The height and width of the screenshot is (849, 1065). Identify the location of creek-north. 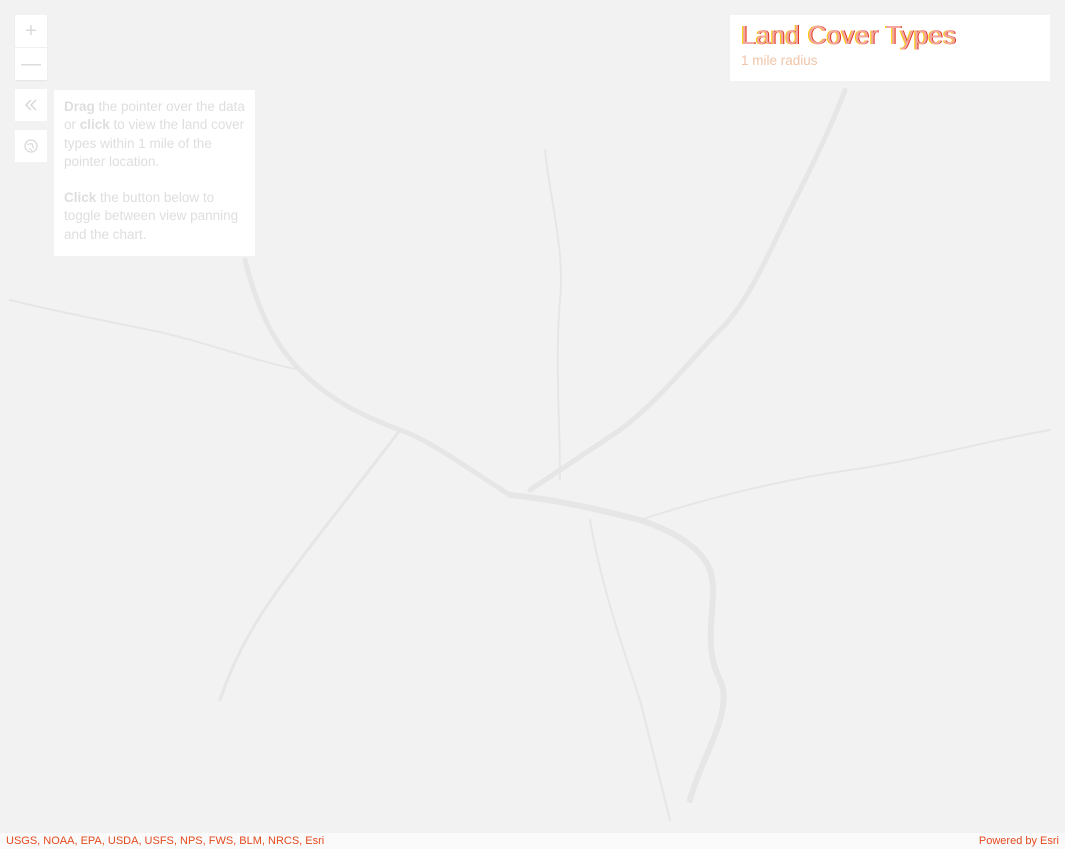
(553, 315).